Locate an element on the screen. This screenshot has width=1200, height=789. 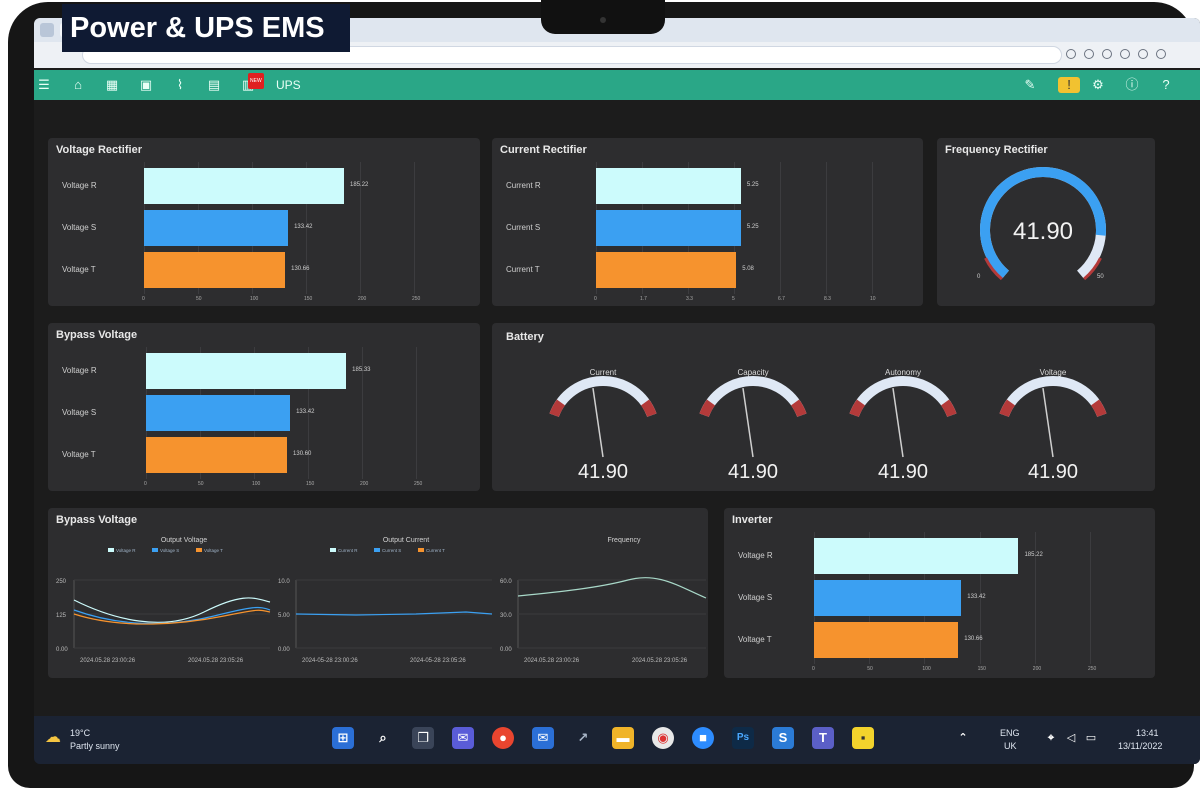
app-navbar: ☰ ⌂ ▦ ▣ ⌇ ▤ ▥NEW UPS ✎ ! ⚙ ⓘ ? is located at coordinates (617, 85).